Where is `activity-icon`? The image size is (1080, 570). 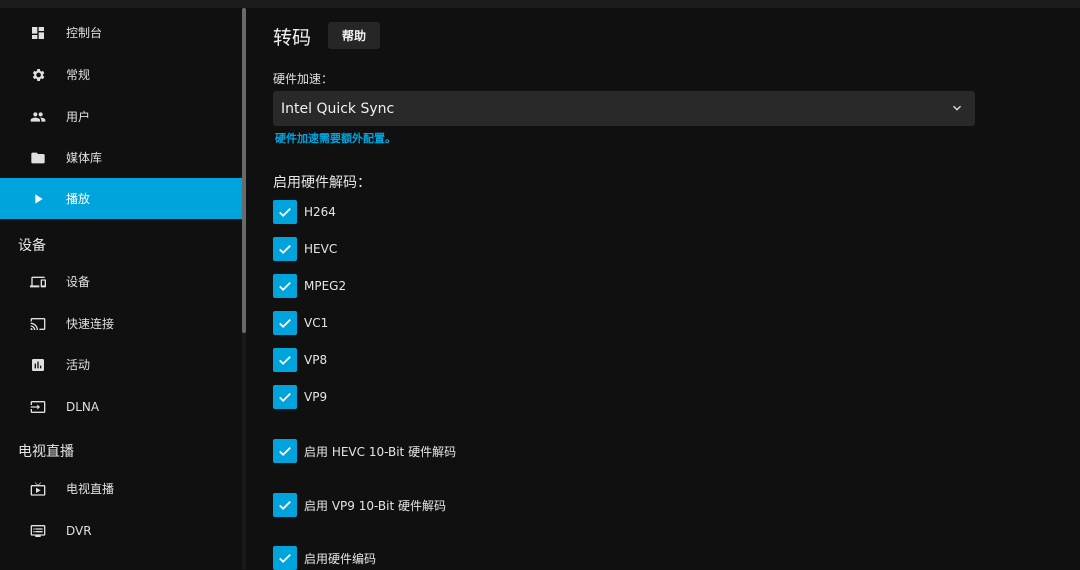 activity-icon is located at coordinates (38, 365).